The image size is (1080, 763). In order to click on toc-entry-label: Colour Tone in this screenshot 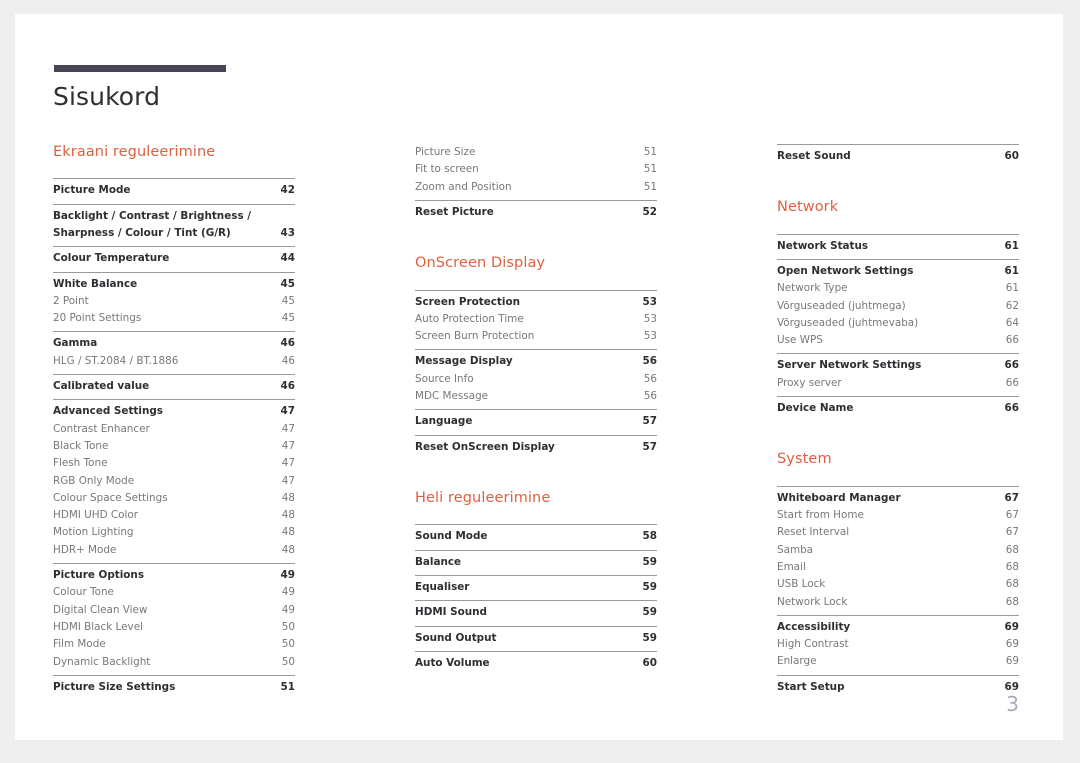, I will do `click(83, 592)`.